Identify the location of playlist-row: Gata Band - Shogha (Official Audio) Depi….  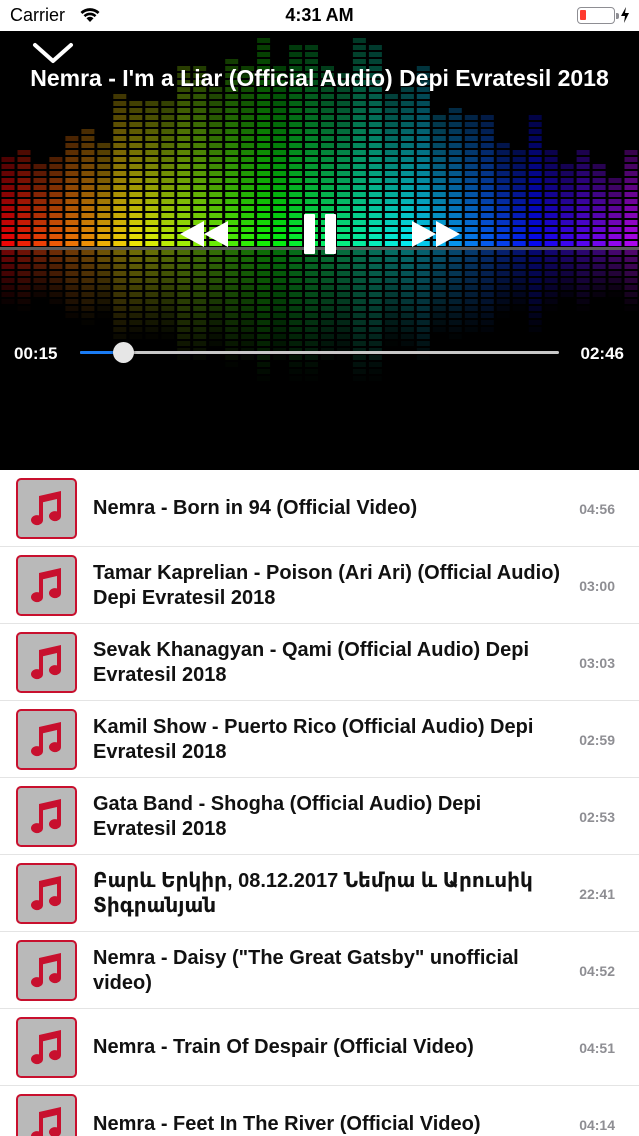
(319, 816).